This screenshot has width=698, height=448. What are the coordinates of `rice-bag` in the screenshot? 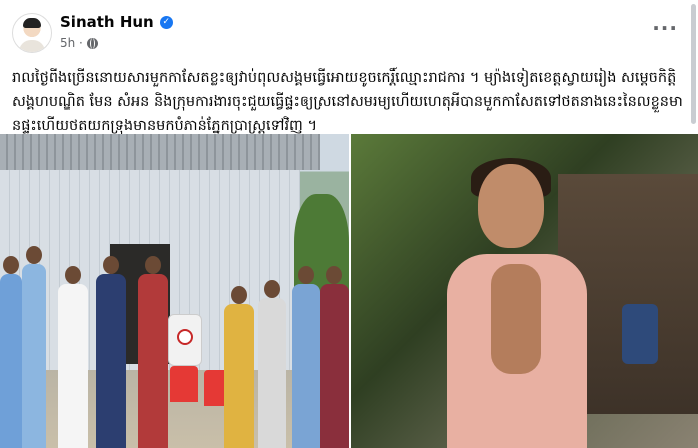 It's located at (185, 340).